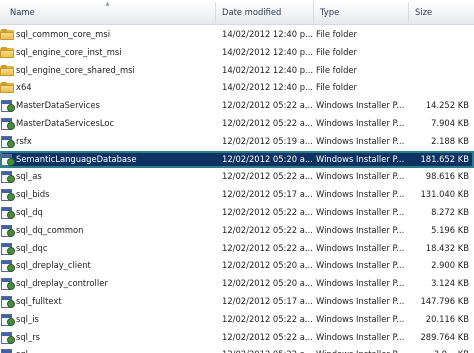 This screenshot has height=353, width=474. What do you see at coordinates (441, 12) in the screenshot?
I see `column-header-size: Size` at bounding box center [441, 12].